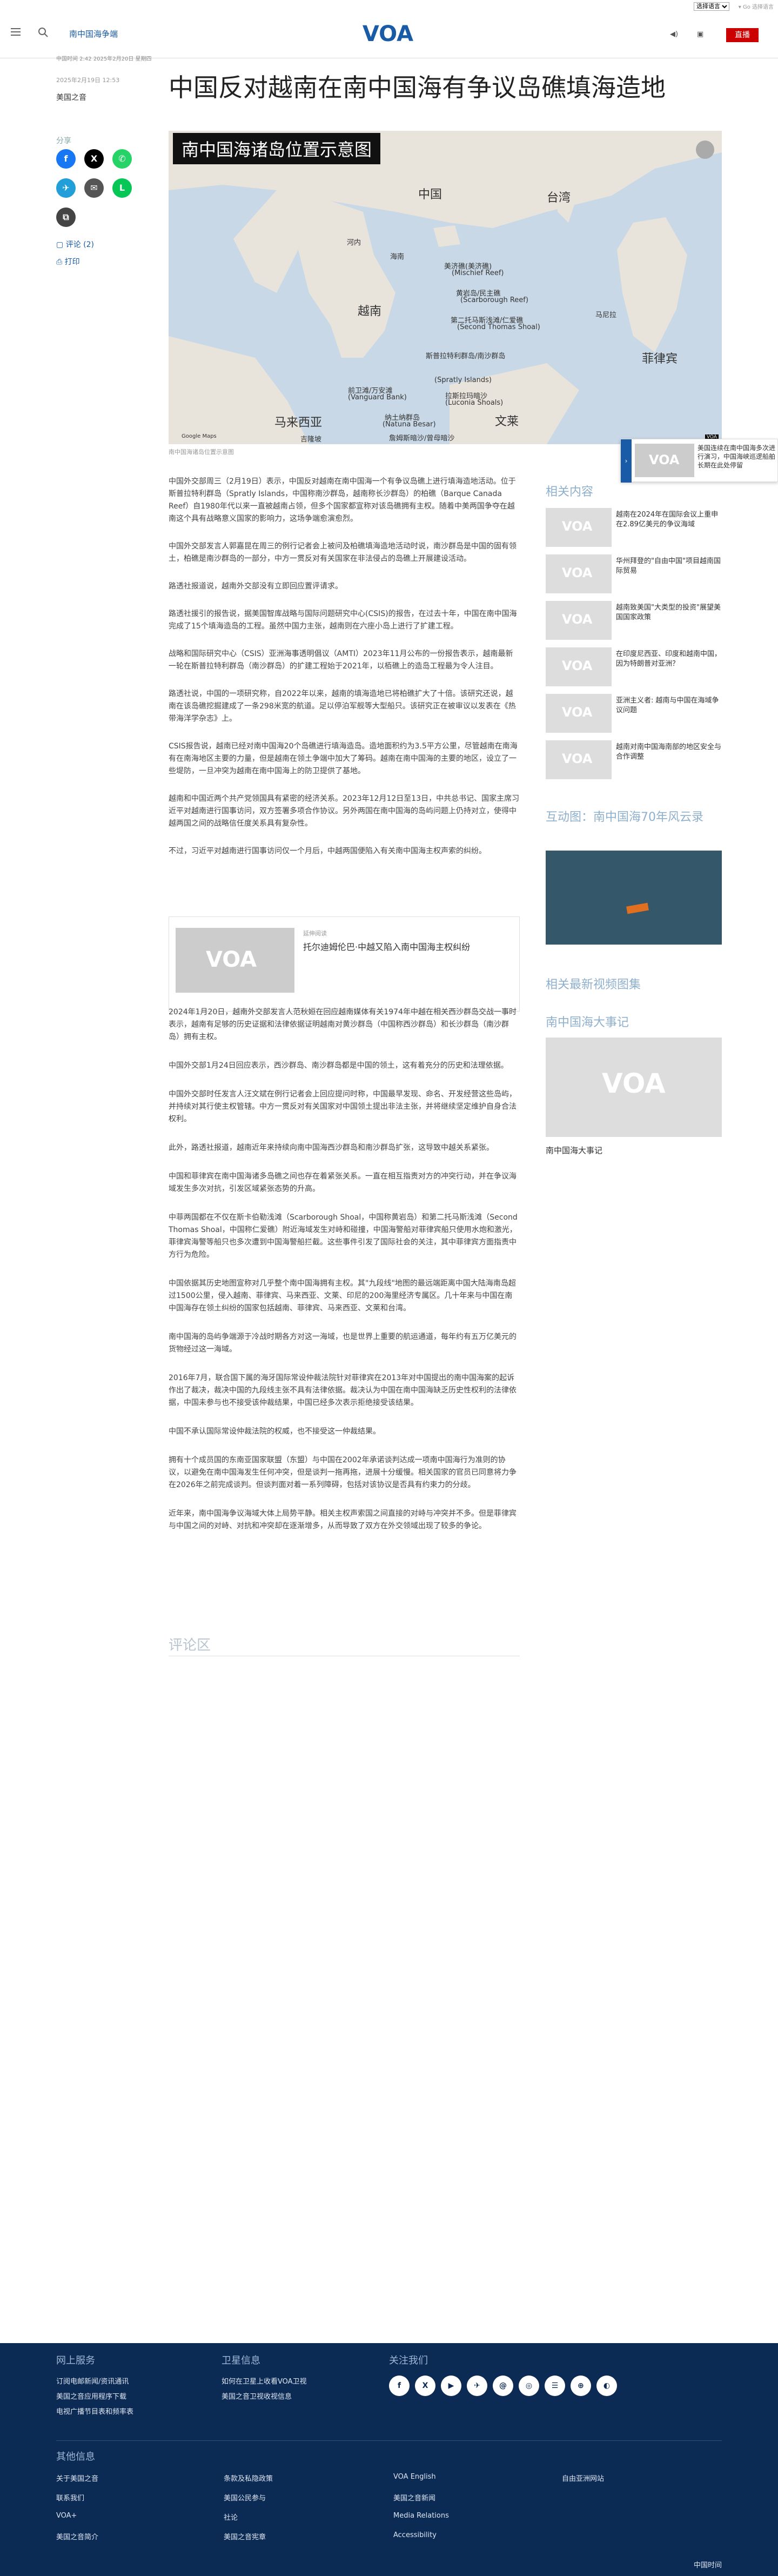 This screenshot has height=2576, width=778. Describe the element at coordinates (75, 2457) in the screenshot. I see `footer-other-title: 其他信息` at that location.